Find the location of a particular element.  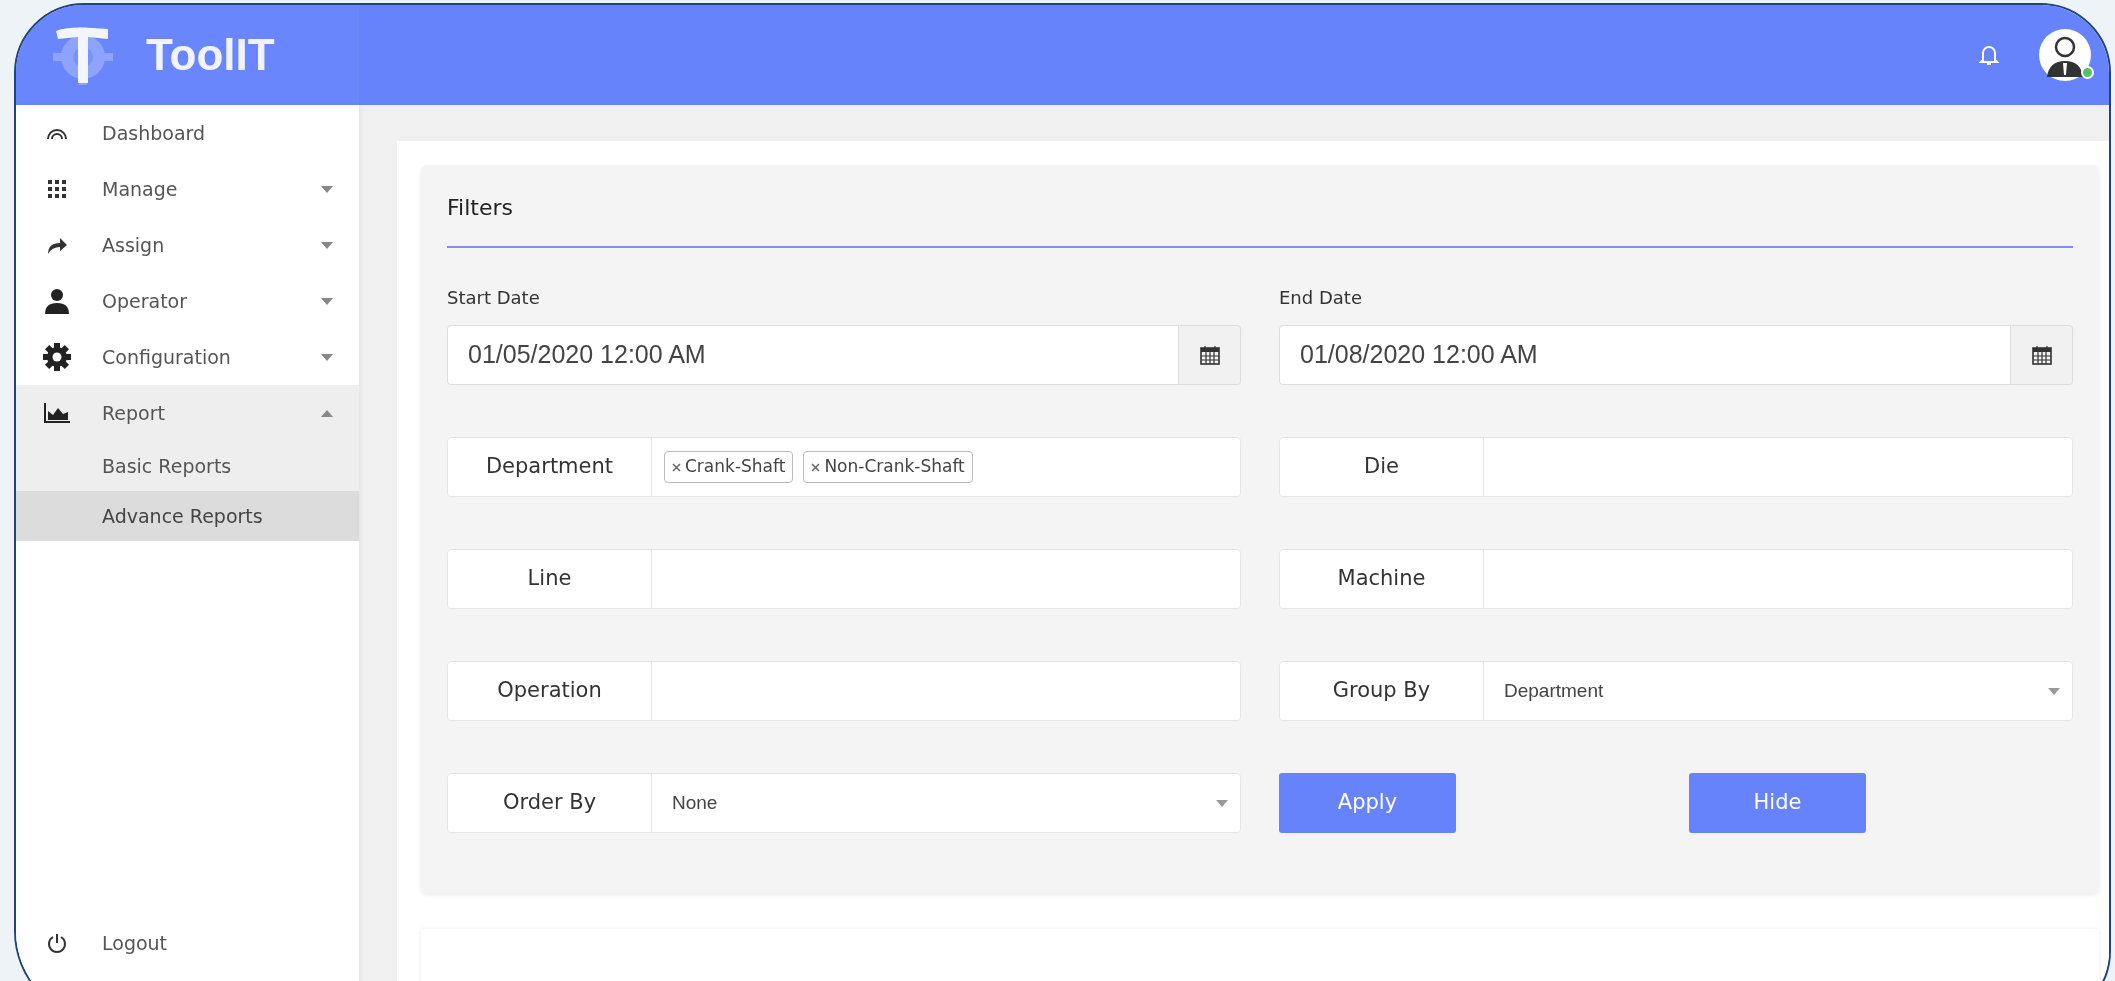

sidebar-subitem: Basic Reports is located at coordinates (187, 466).